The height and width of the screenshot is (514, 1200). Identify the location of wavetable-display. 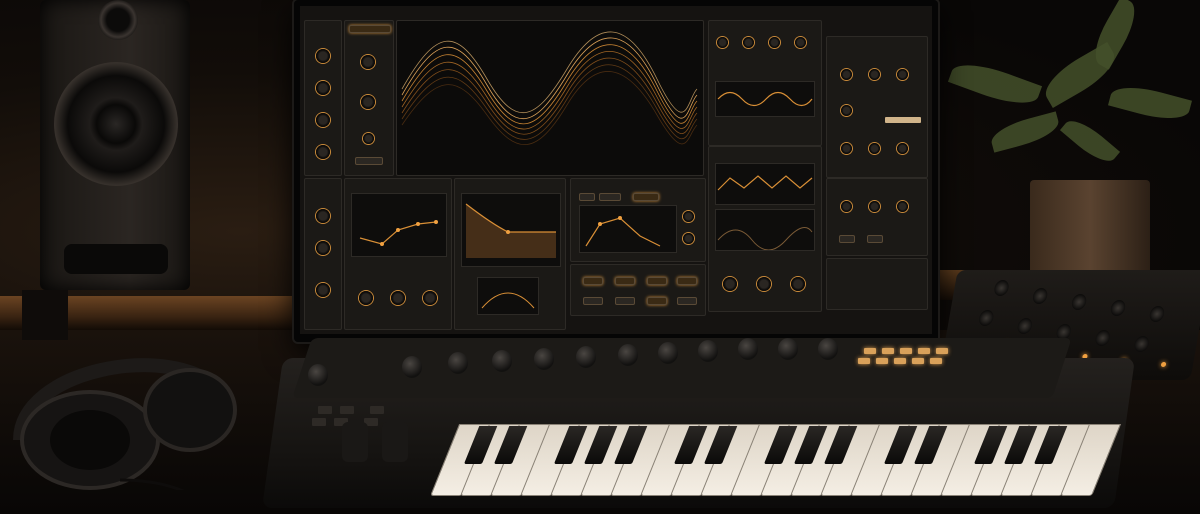
(550, 98).